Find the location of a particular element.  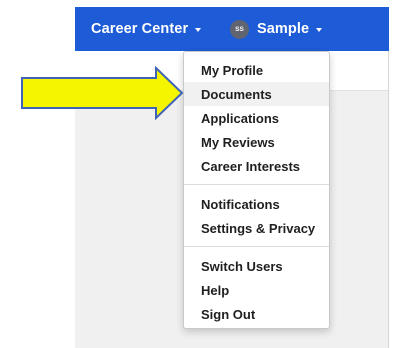

menu-item-switch-users: Switch Users is located at coordinates (256, 266).